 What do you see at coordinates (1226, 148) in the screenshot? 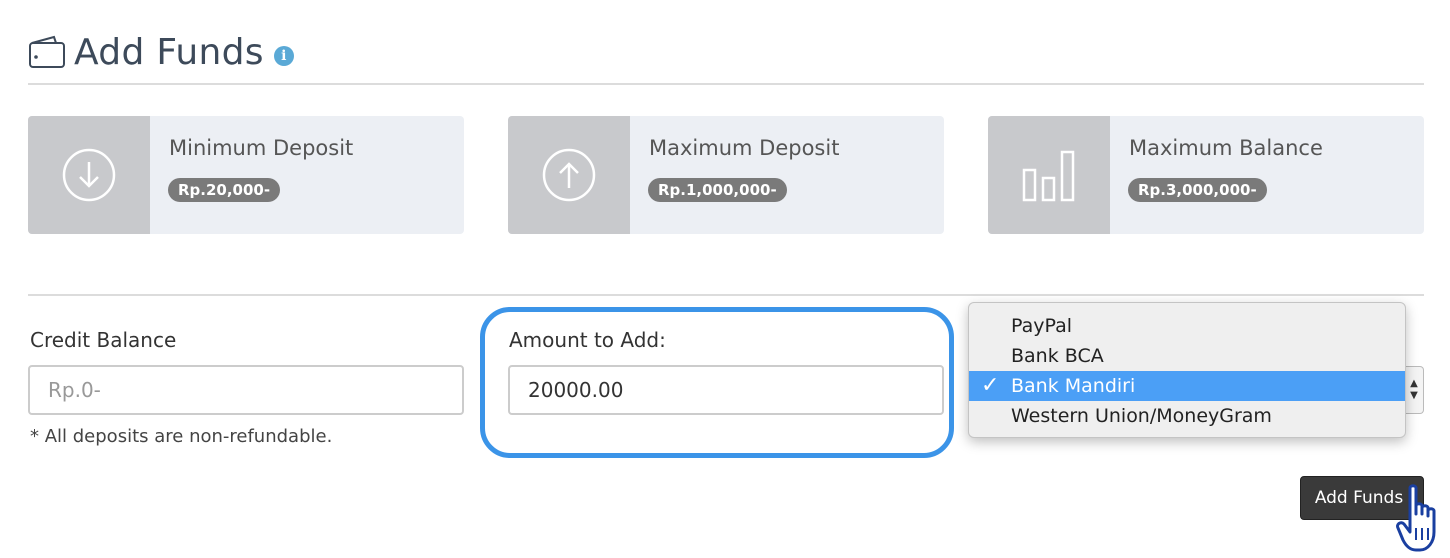
I see `stat-label: Maximum Balance` at bounding box center [1226, 148].